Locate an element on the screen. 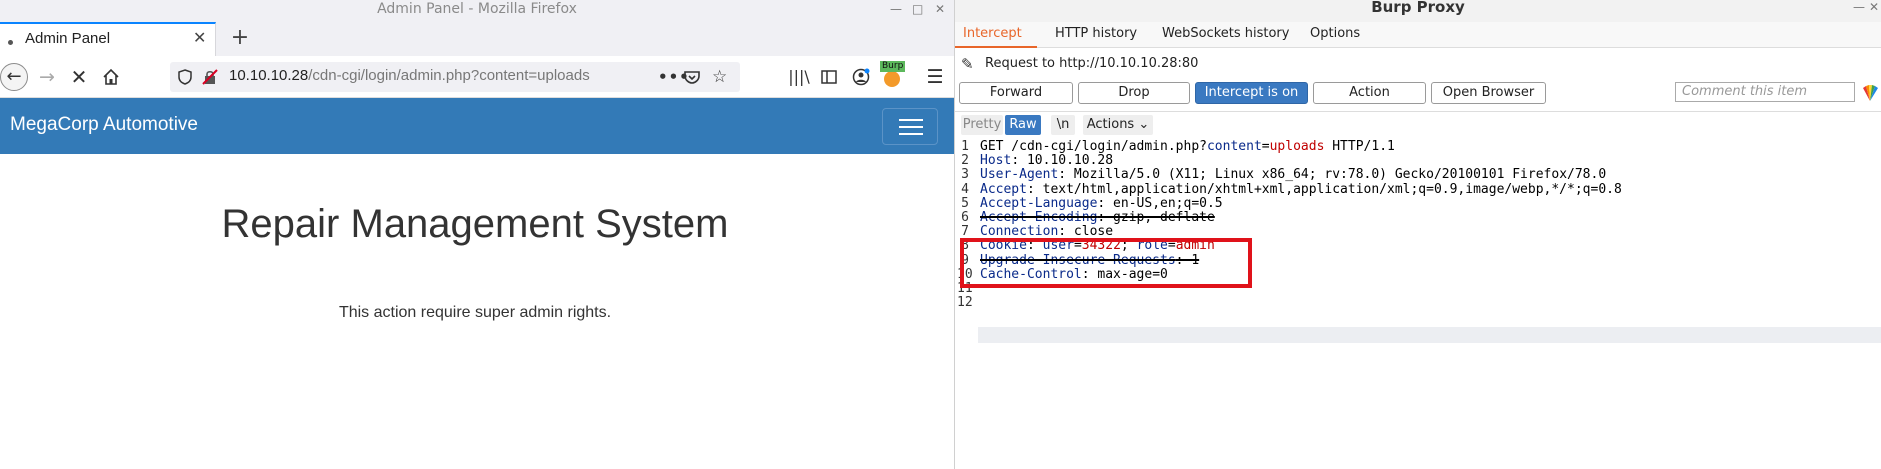 This screenshot has width=1881, height=469. open-browser-button: Open Browser is located at coordinates (1488, 93).